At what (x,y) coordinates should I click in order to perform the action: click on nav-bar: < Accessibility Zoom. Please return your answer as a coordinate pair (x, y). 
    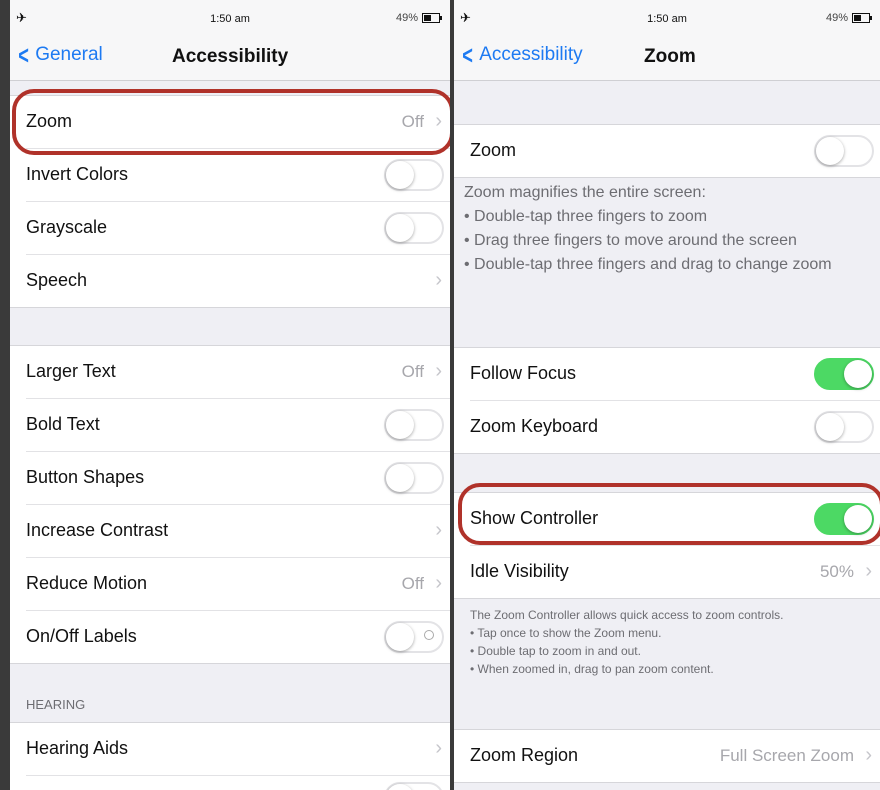
    Looking at the image, I should click on (667, 58).